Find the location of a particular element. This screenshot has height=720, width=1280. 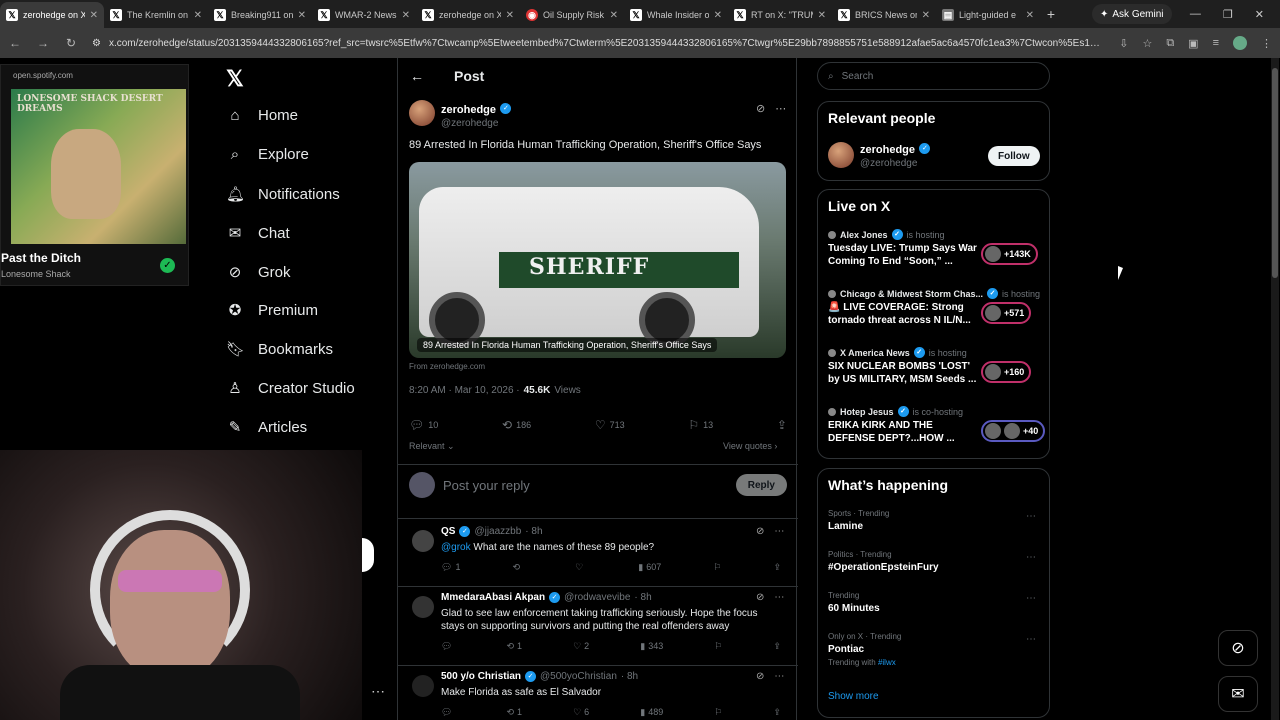

like-button: ♡ is located at coordinates (580, 567).